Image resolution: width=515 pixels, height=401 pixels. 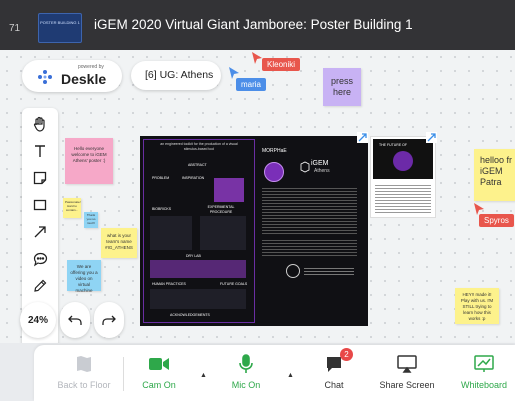 What do you see at coordinates (190, 315) in the screenshot?
I see `poster-section-ack: ACKNOWLEDGEMENTS` at bounding box center [190, 315].